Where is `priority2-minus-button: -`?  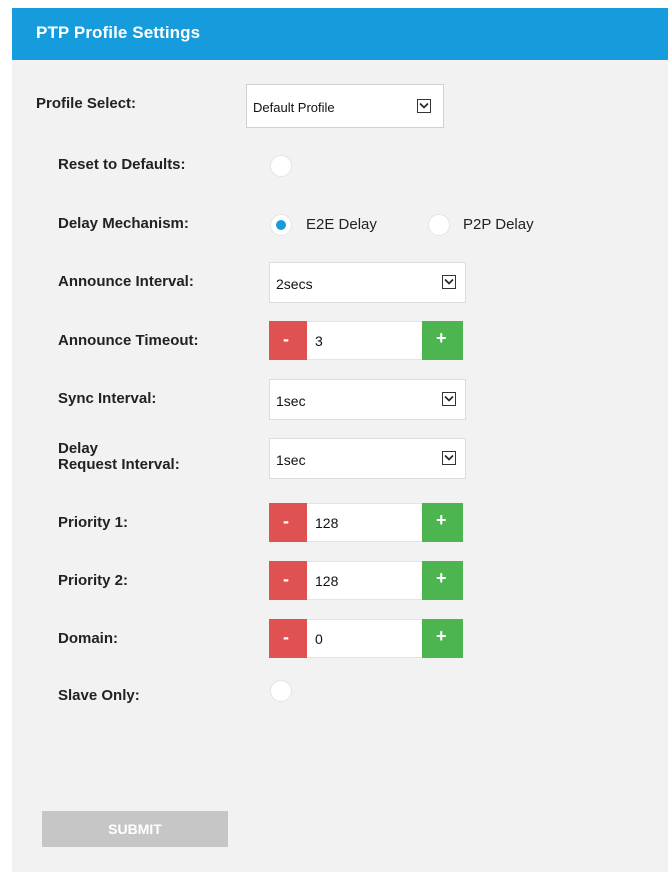
priority2-minus-button: - is located at coordinates (288, 580).